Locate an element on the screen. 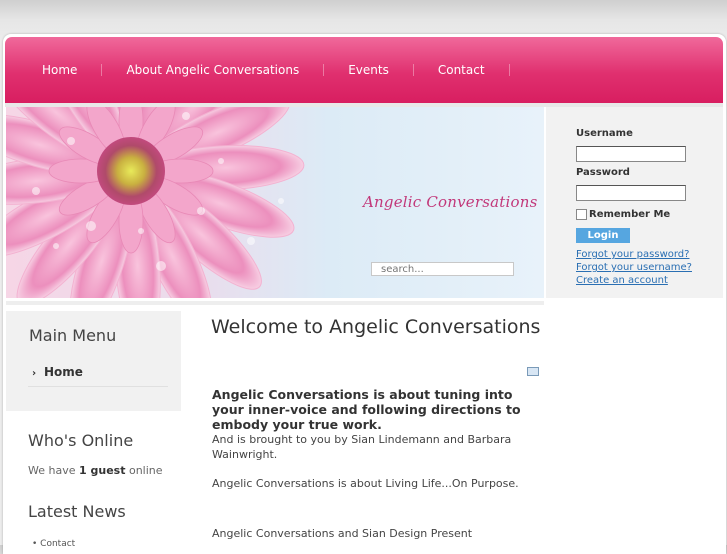  nav-events: Events is located at coordinates (369, 70).